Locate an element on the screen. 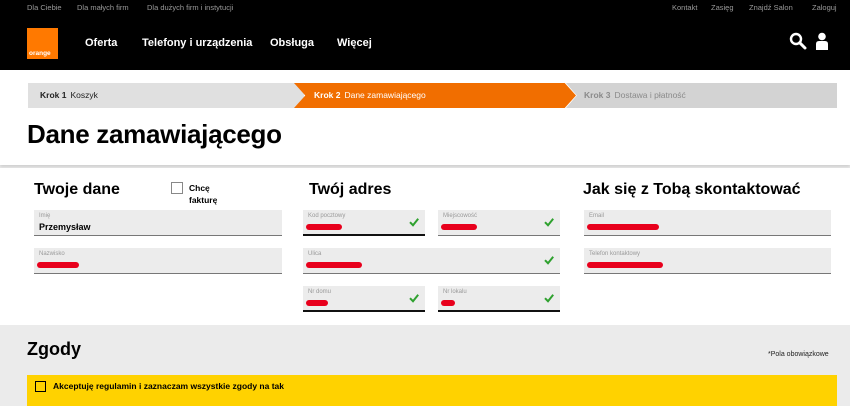  section-title-contact: Jak się z Tobą skontaktować is located at coordinates (692, 189).